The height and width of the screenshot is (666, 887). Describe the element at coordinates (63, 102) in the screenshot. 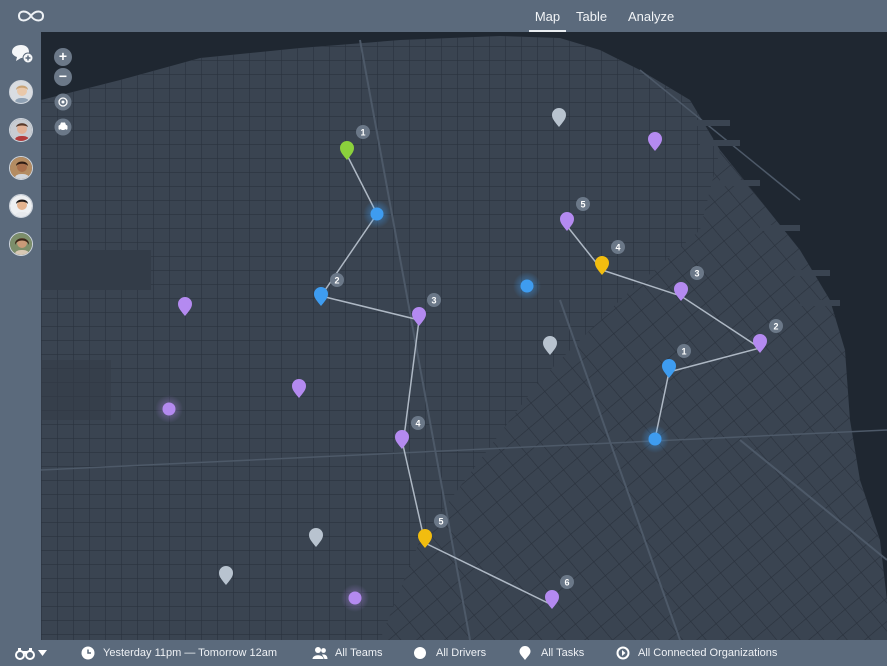

I see `locate-icon` at that location.